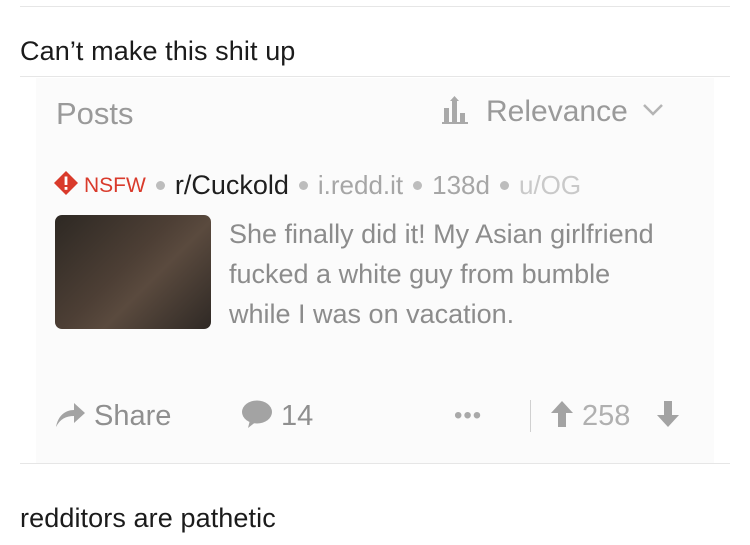 This screenshot has height=545, width=750. What do you see at coordinates (562, 416) in the screenshot?
I see `upvote-icon` at bounding box center [562, 416].